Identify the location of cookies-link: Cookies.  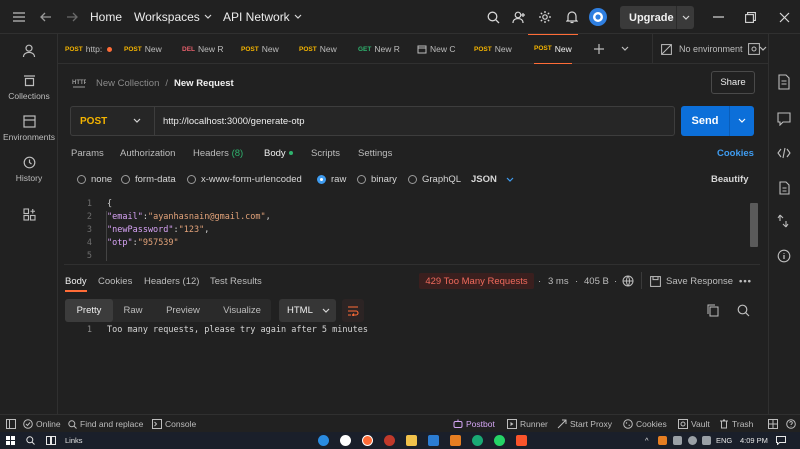
(735, 153).